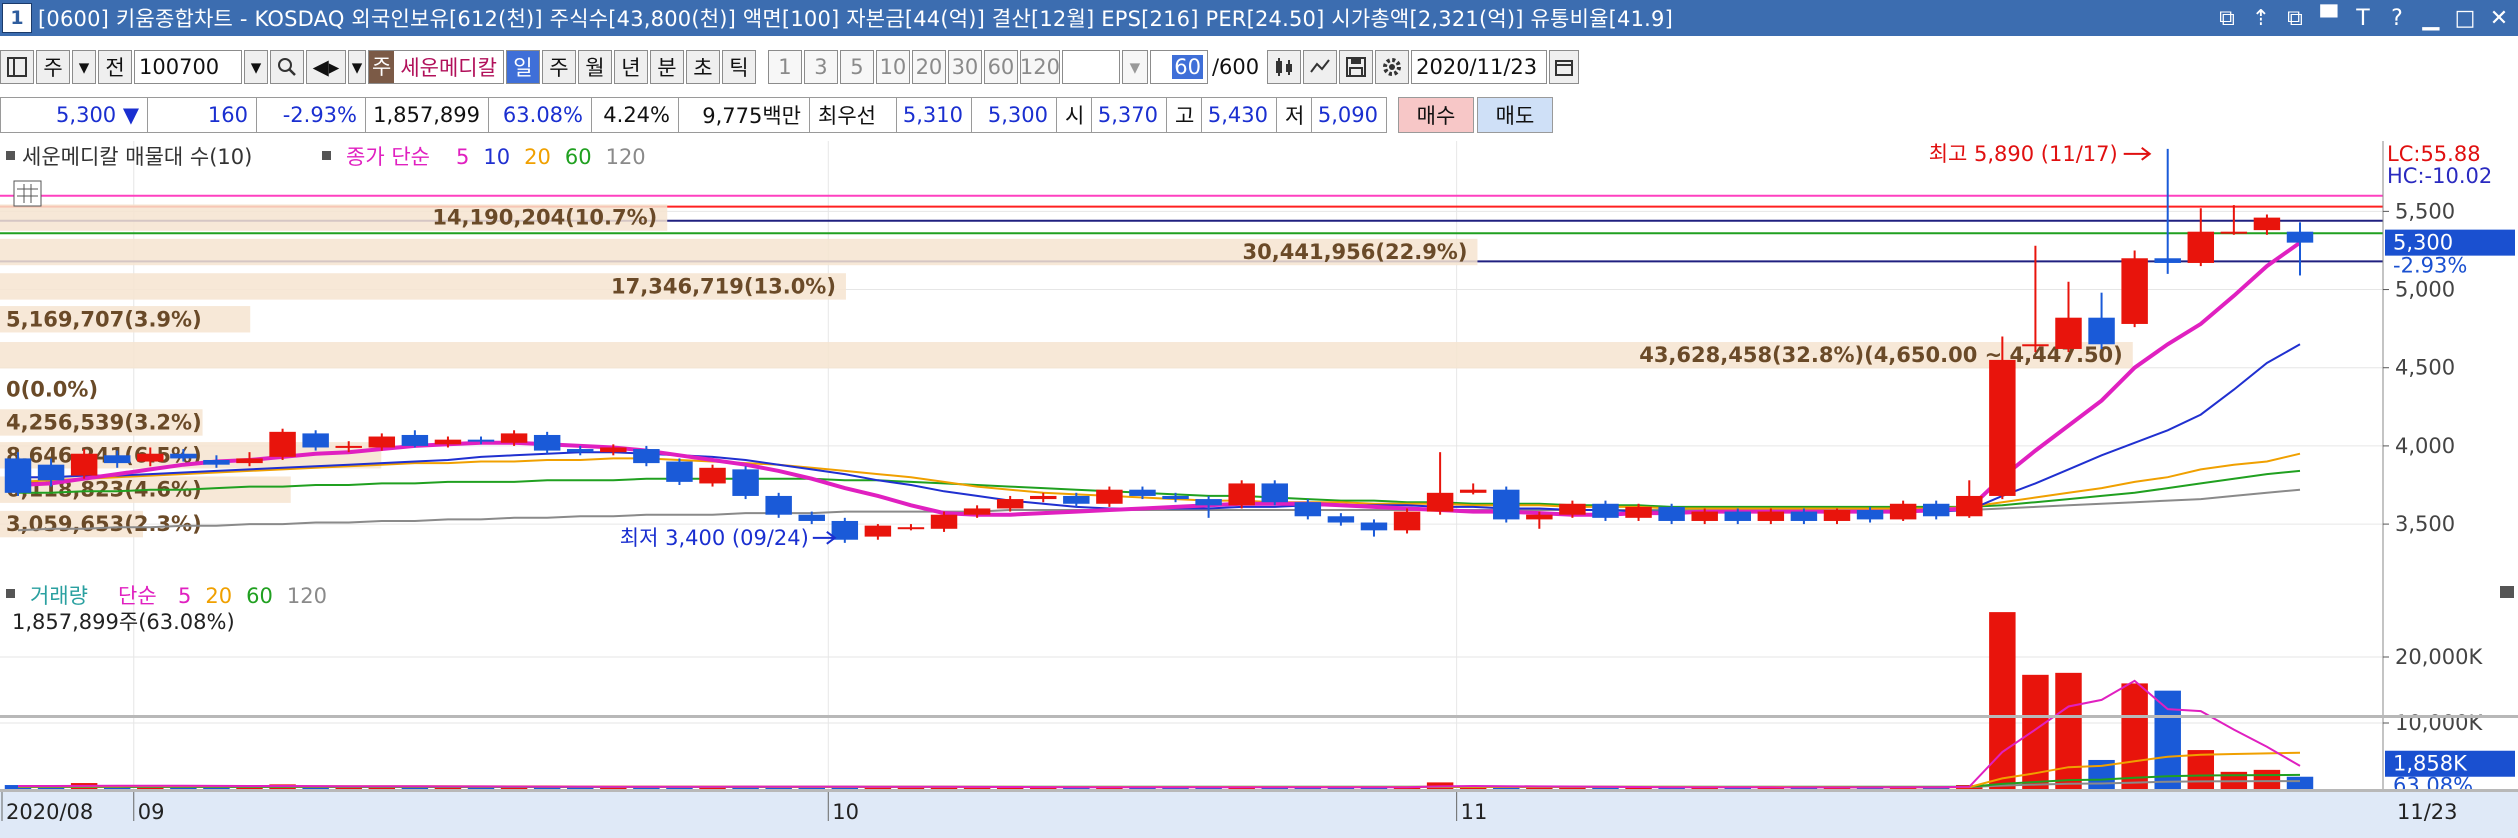 The width and height of the screenshot is (2518, 838). I want to click on font-size-icon: T, so click(2363, 18).